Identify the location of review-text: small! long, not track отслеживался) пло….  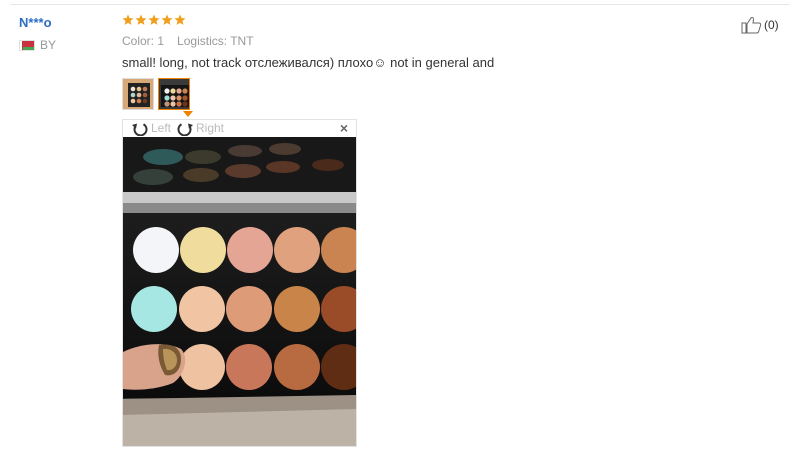
(308, 62).